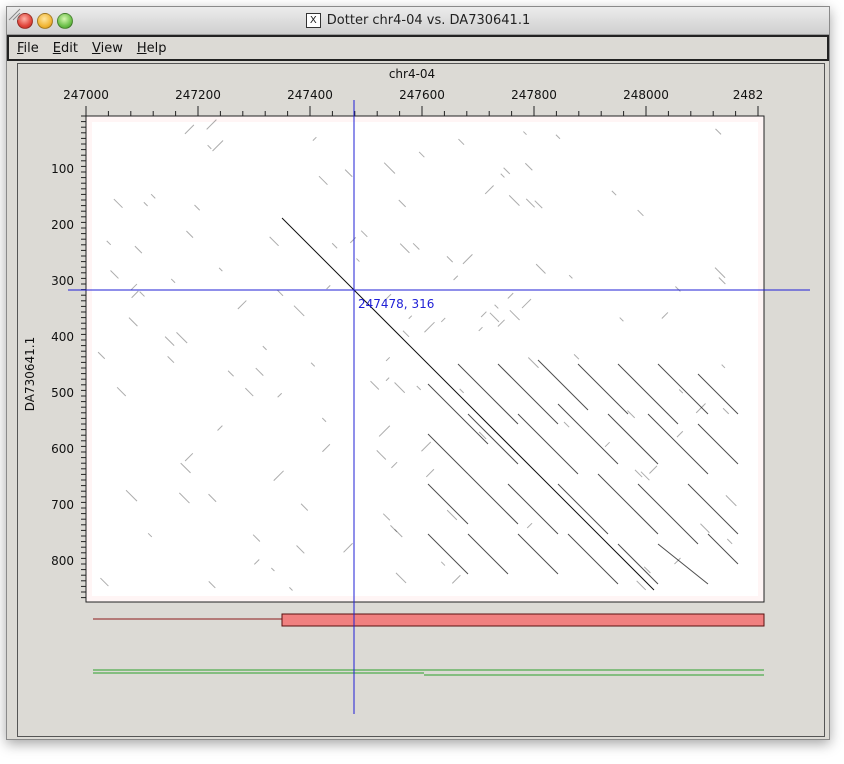  I want to click on y-tick-label: 600, so click(62, 449).